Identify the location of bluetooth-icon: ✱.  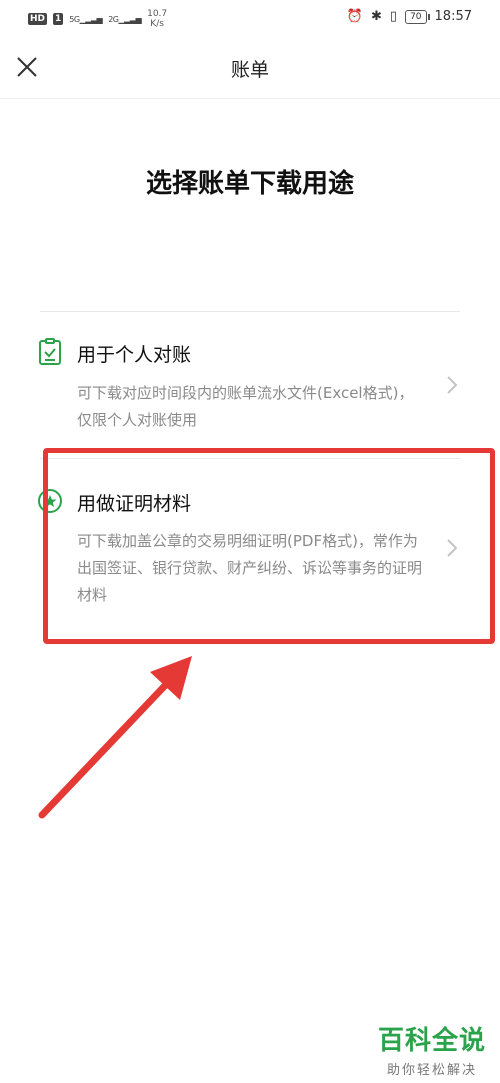
(376, 16).